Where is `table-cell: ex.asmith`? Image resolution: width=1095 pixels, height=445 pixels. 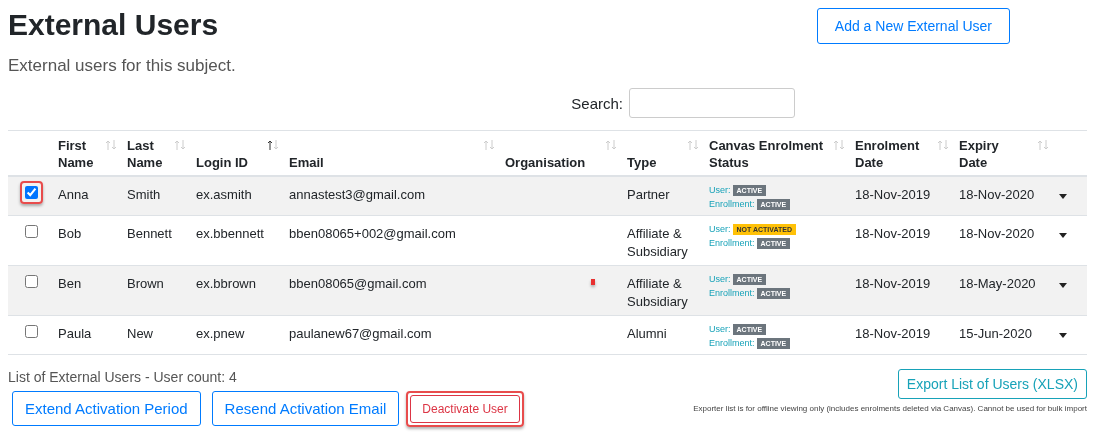 table-cell: ex.asmith is located at coordinates (238, 196).